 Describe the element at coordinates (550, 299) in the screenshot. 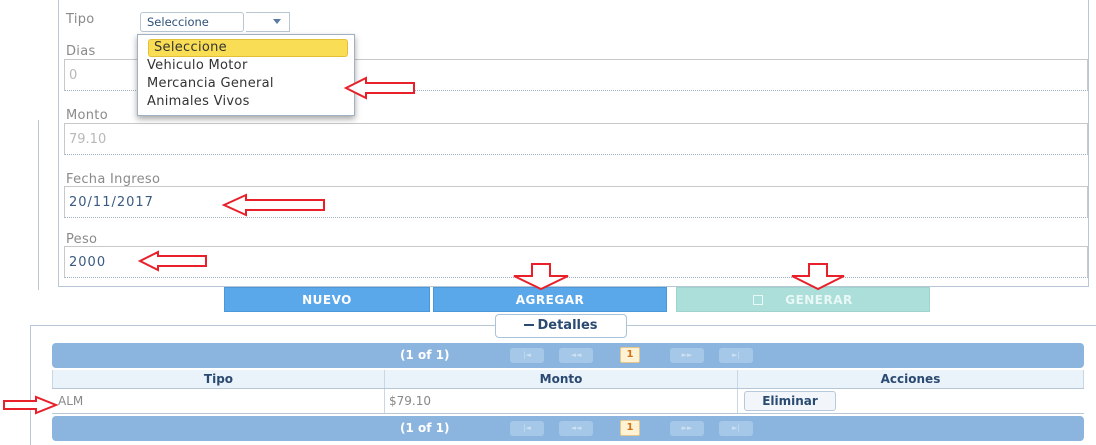

I see `agregar-button: AGREGAR` at that location.